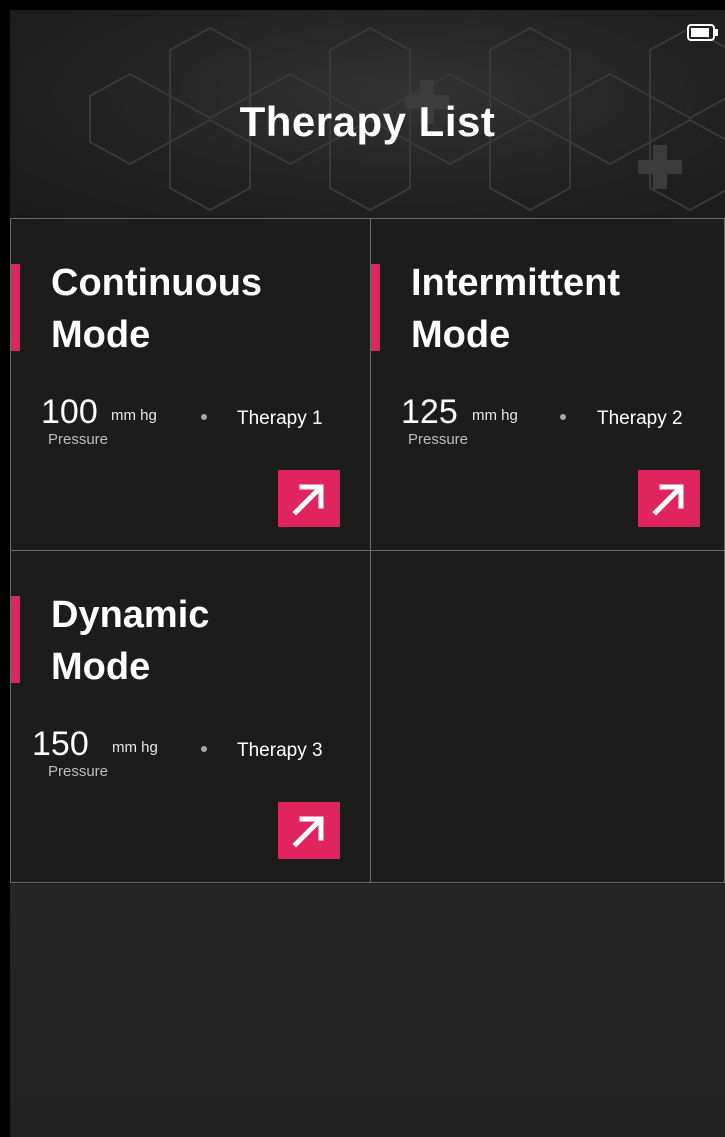 This screenshot has height=1137, width=725. Describe the element at coordinates (429, 412) in the screenshot. I see `pressure-value: 125` at that location.